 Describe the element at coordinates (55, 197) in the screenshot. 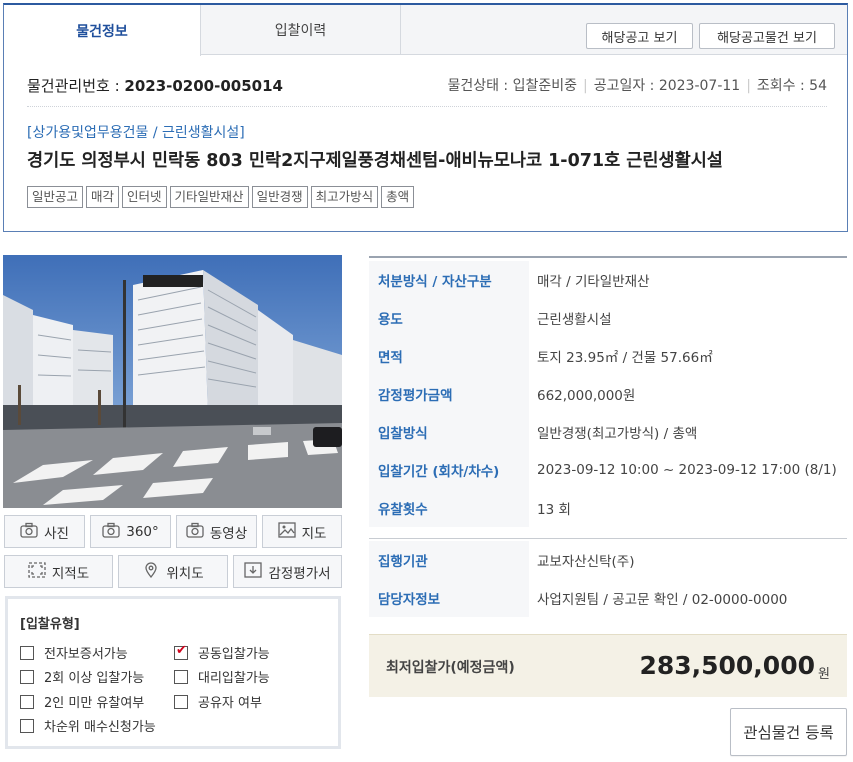

I see `tag: 일반공고` at that location.